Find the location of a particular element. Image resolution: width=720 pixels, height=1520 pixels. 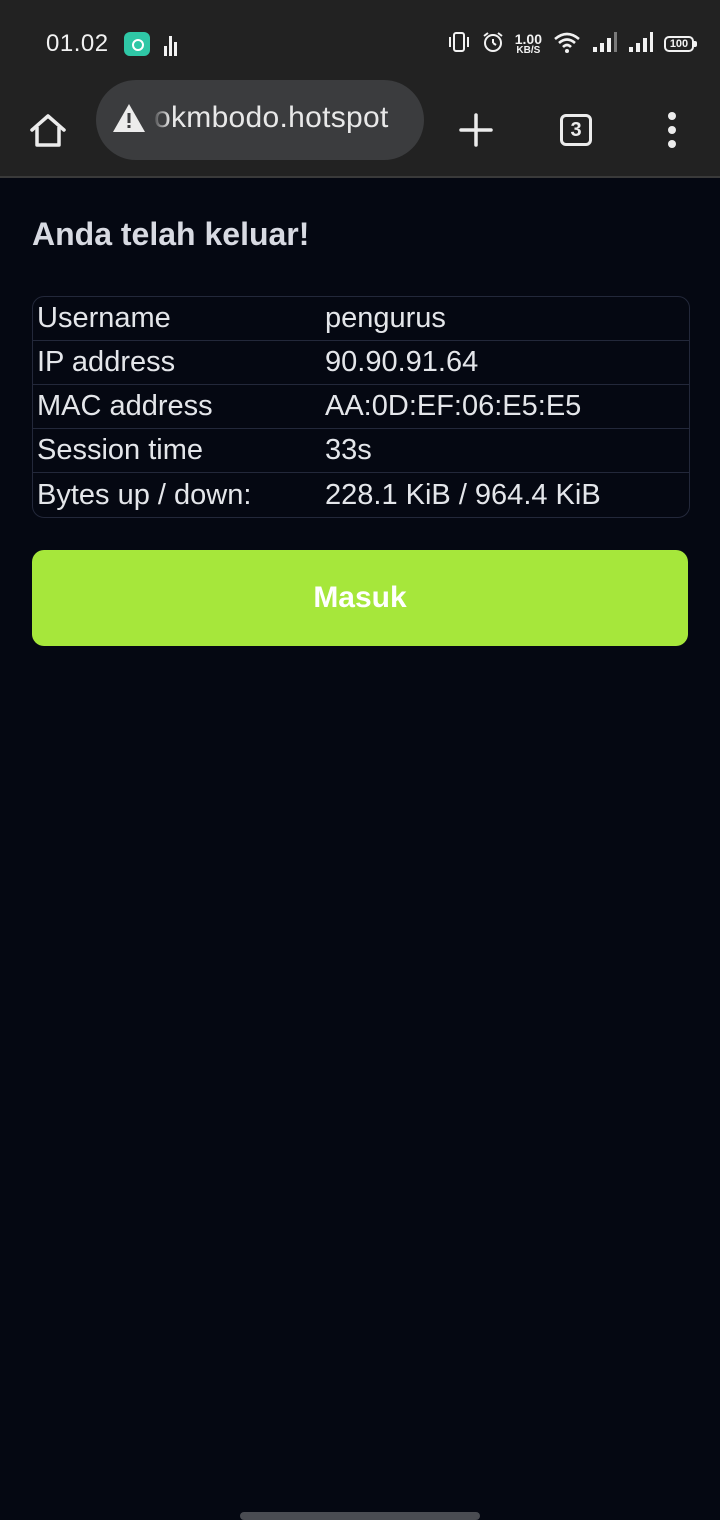

more-vert-icon is located at coordinates (672, 116).